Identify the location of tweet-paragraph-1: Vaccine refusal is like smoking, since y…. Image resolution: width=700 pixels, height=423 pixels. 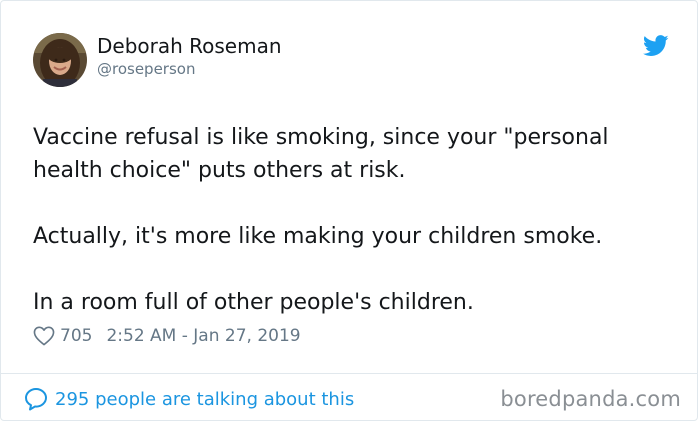
(321, 154).